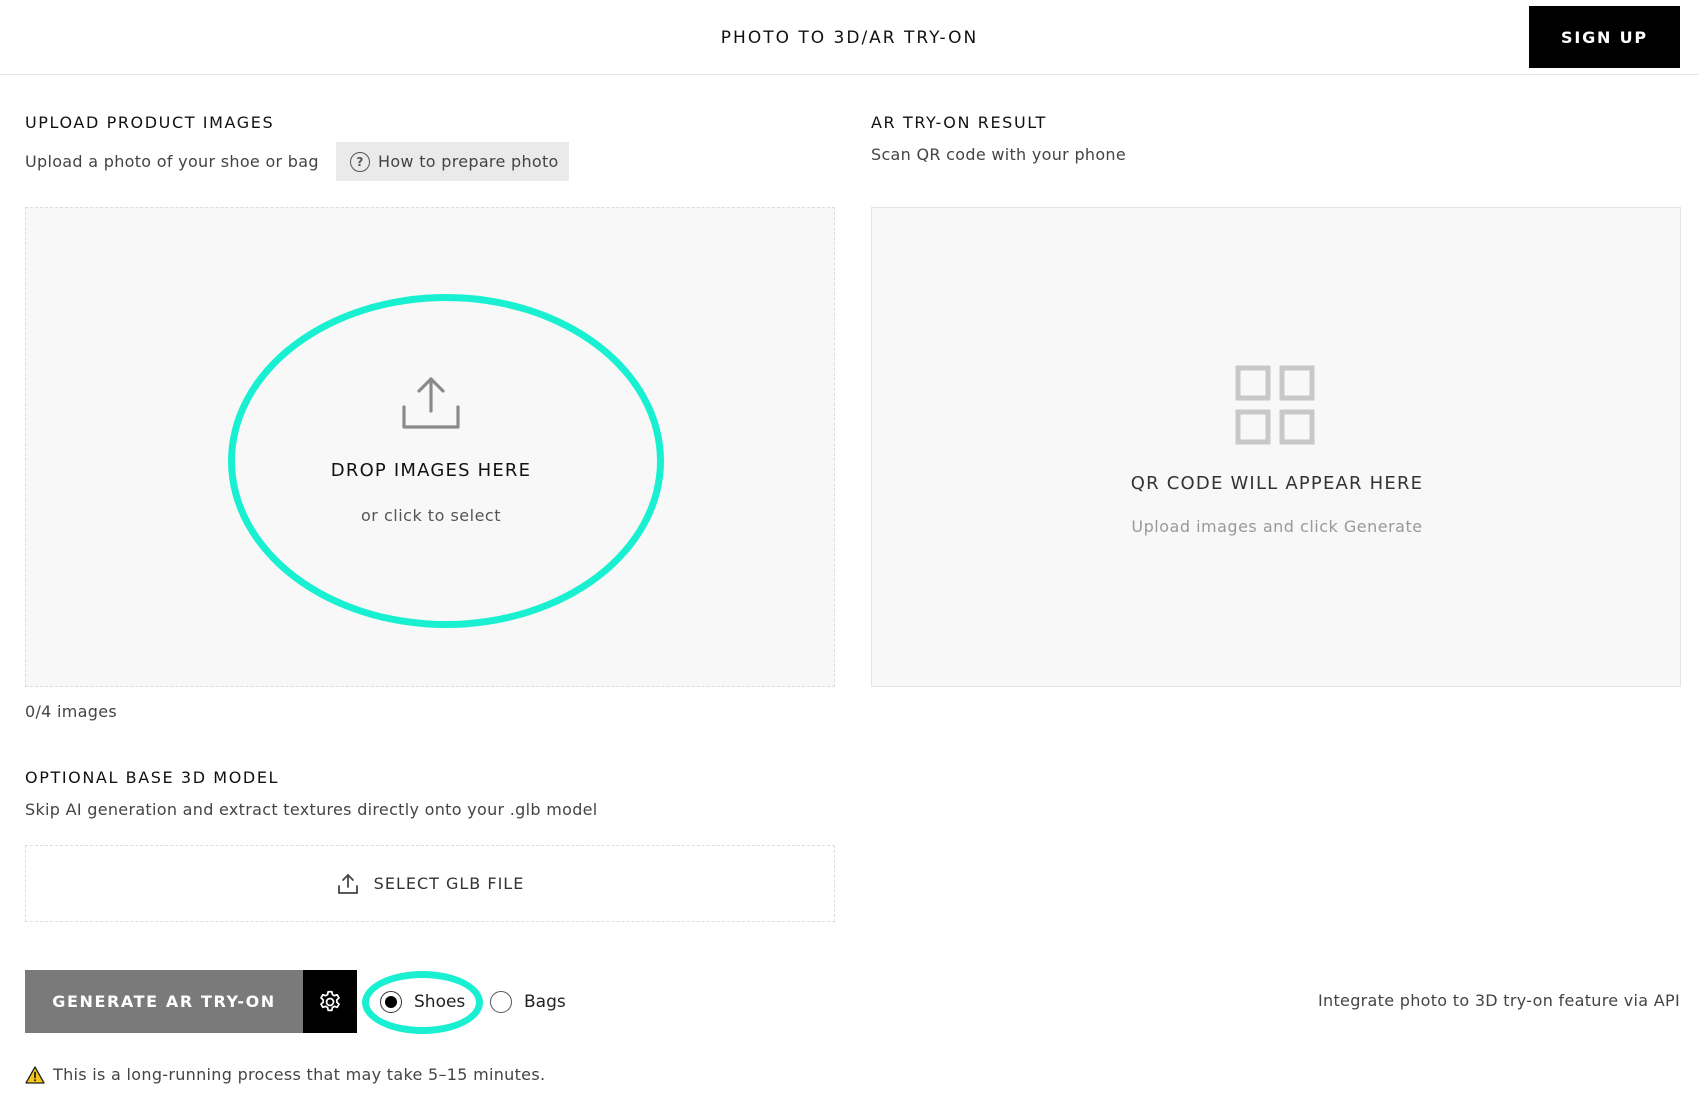 The height and width of the screenshot is (1105, 1699). What do you see at coordinates (440, 1002) in the screenshot?
I see `radio-shoes-label: Shoes` at bounding box center [440, 1002].